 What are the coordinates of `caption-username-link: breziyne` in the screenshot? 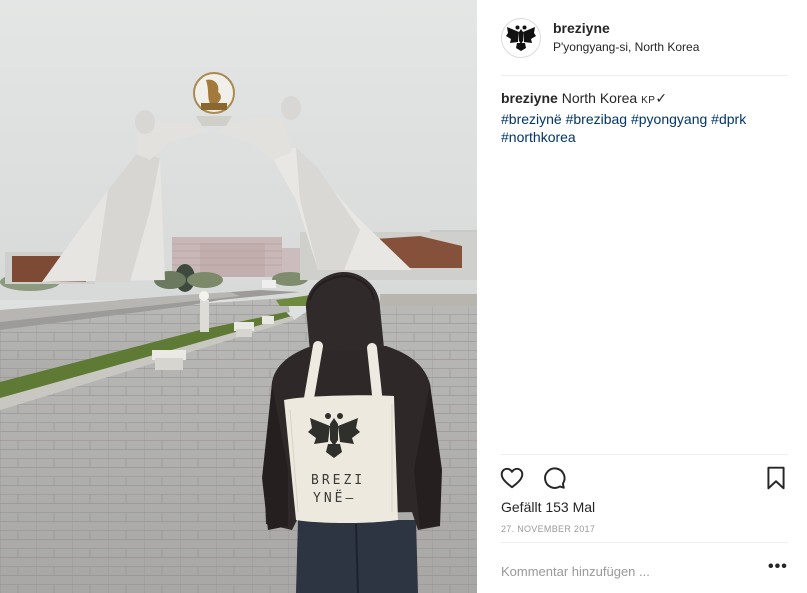 It's located at (529, 98).